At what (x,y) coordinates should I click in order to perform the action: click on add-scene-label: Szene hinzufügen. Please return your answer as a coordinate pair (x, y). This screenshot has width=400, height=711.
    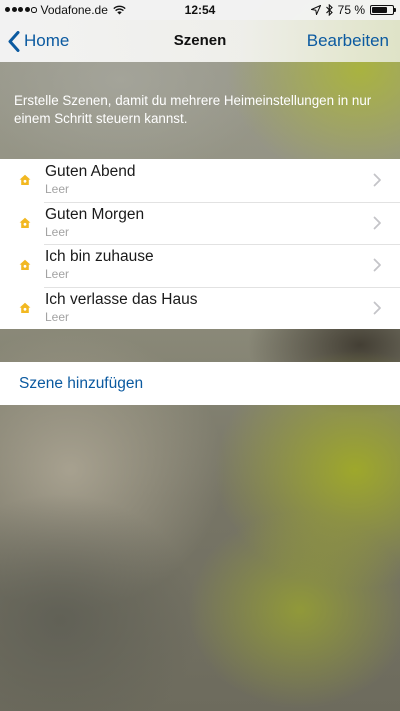
    Looking at the image, I should click on (81, 383).